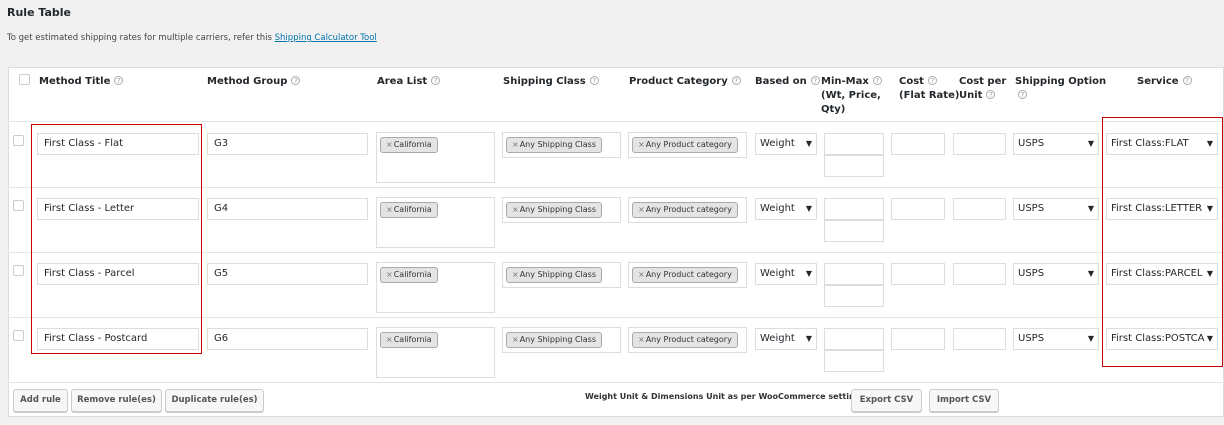 This screenshot has width=1224, height=425. What do you see at coordinates (971, 95) in the screenshot?
I see `header-cost-per-unit-sub: Unit` at bounding box center [971, 95].